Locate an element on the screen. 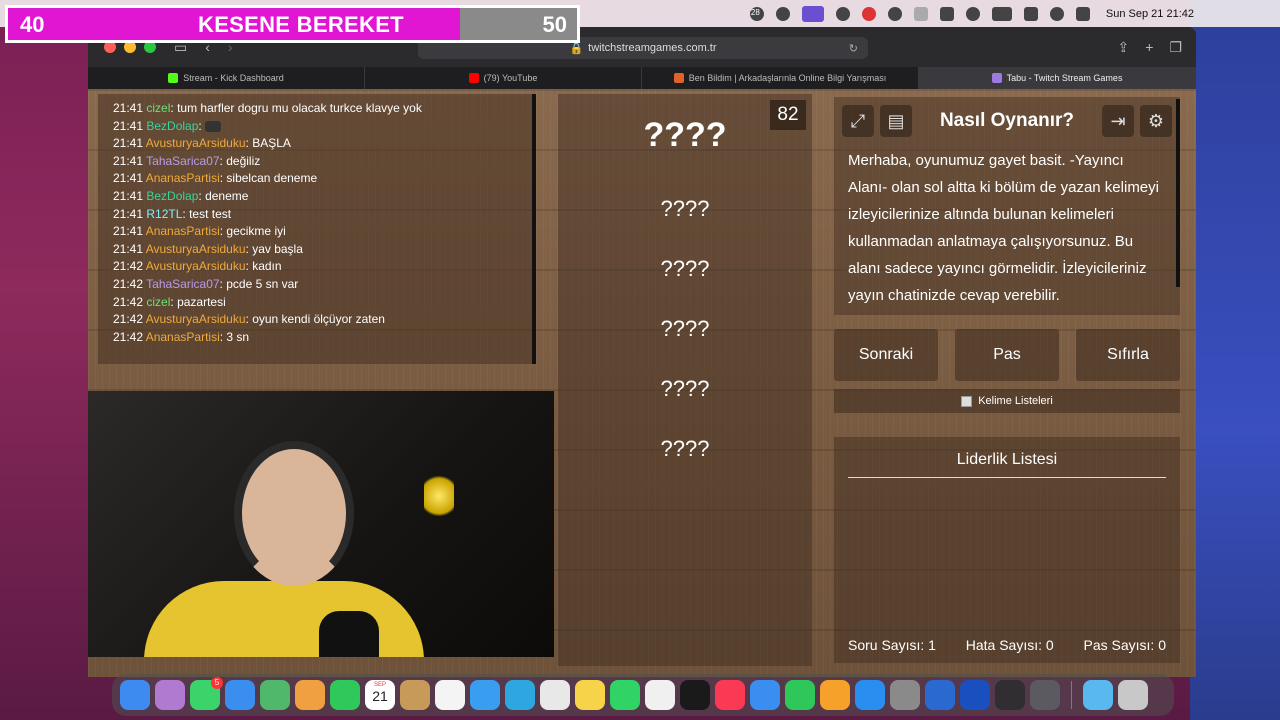 This screenshot has width=1280, height=720. tab-overview-icon: ❐ is located at coordinates (1175, 47).